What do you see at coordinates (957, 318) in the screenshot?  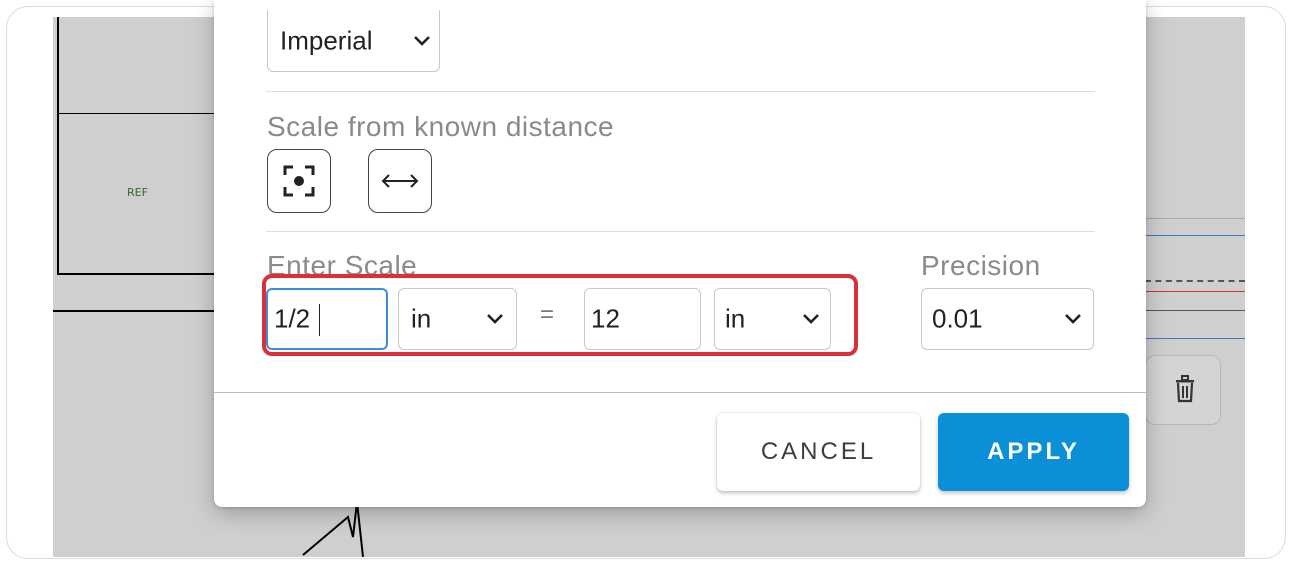 I see `precision-value: 0.01` at bounding box center [957, 318].